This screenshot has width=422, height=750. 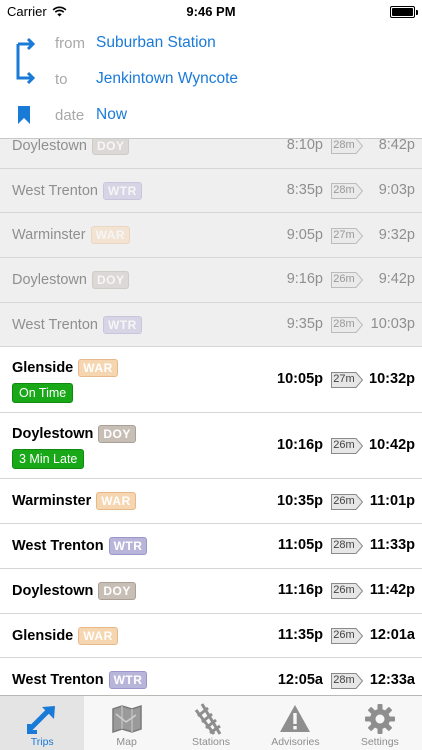 I want to click on train-row: West Trenton WTR 9:35p 28m 10:03p, so click(x=211, y=325).